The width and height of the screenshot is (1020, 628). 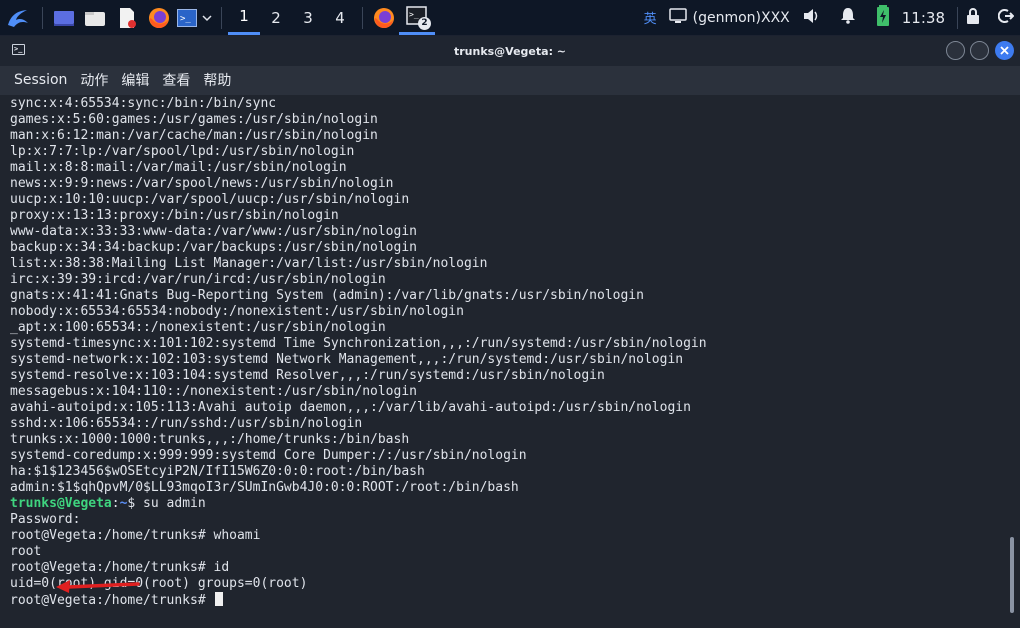 What do you see at coordinates (973, 17) in the screenshot?
I see `lock-icon` at bounding box center [973, 17].